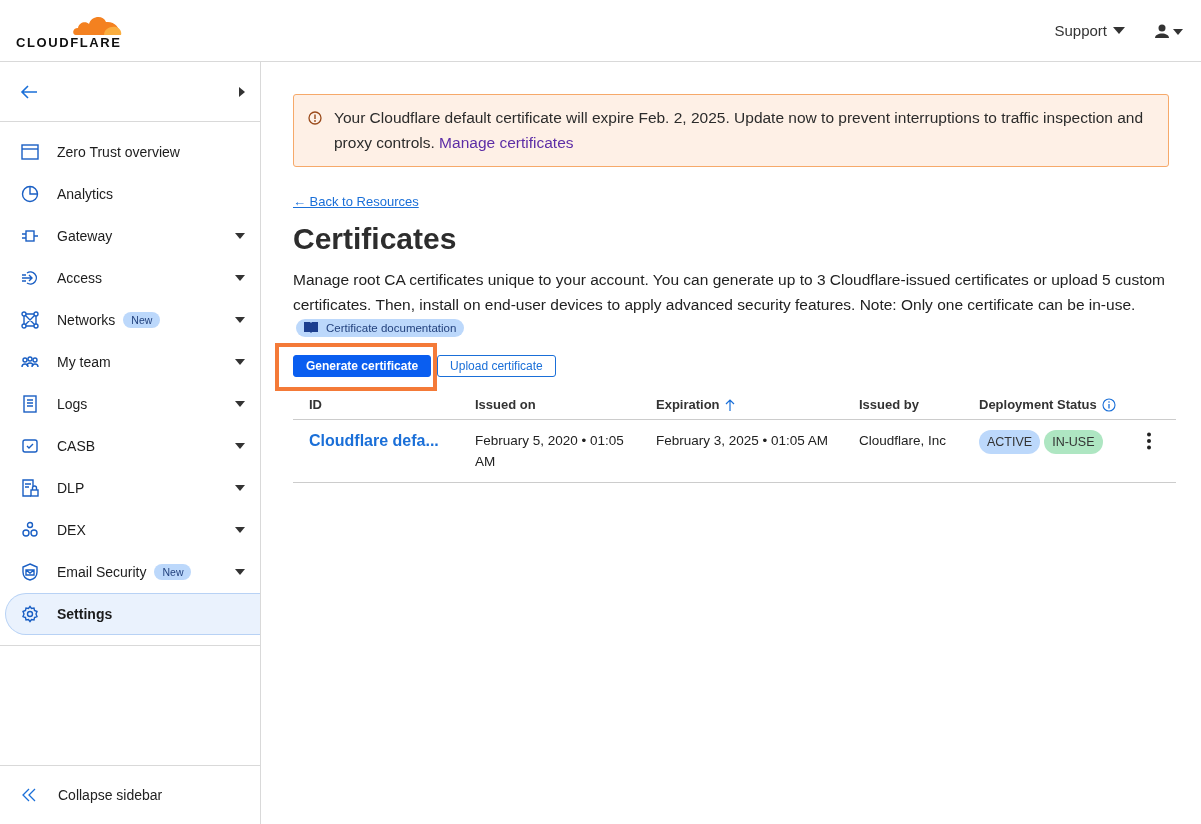 The width and height of the screenshot is (1201, 824). What do you see at coordinates (130, 236) in the screenshot?
I see `sidebar-item: Gateway` at bounding box center [130, 236].